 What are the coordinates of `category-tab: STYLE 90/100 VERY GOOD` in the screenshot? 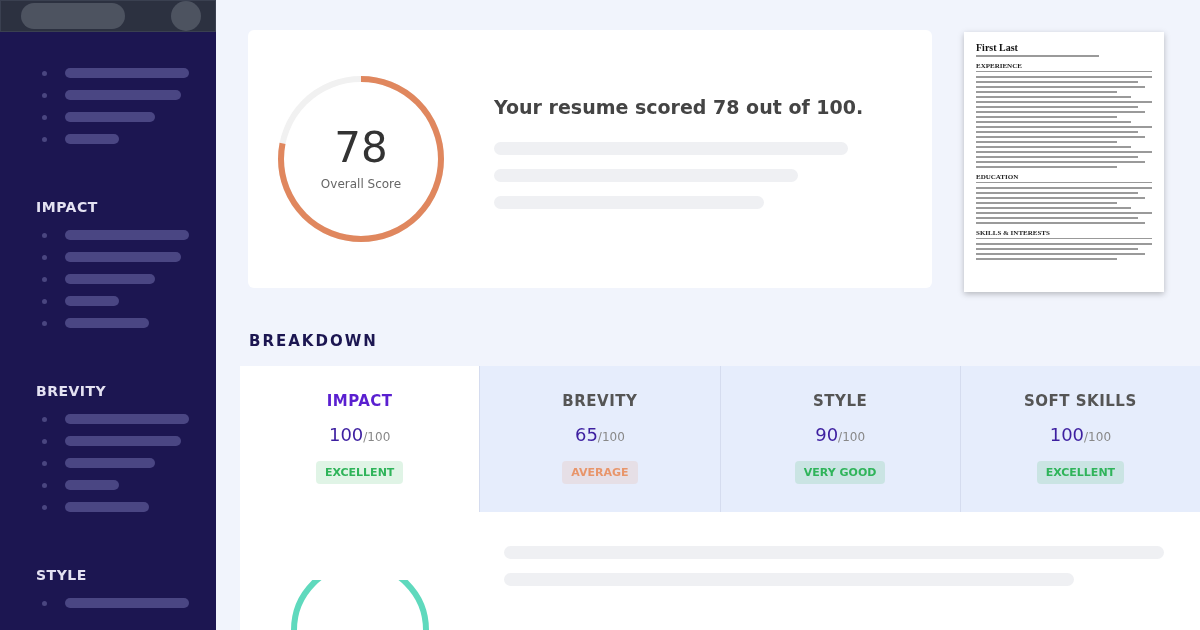 It's located at (839, 439).